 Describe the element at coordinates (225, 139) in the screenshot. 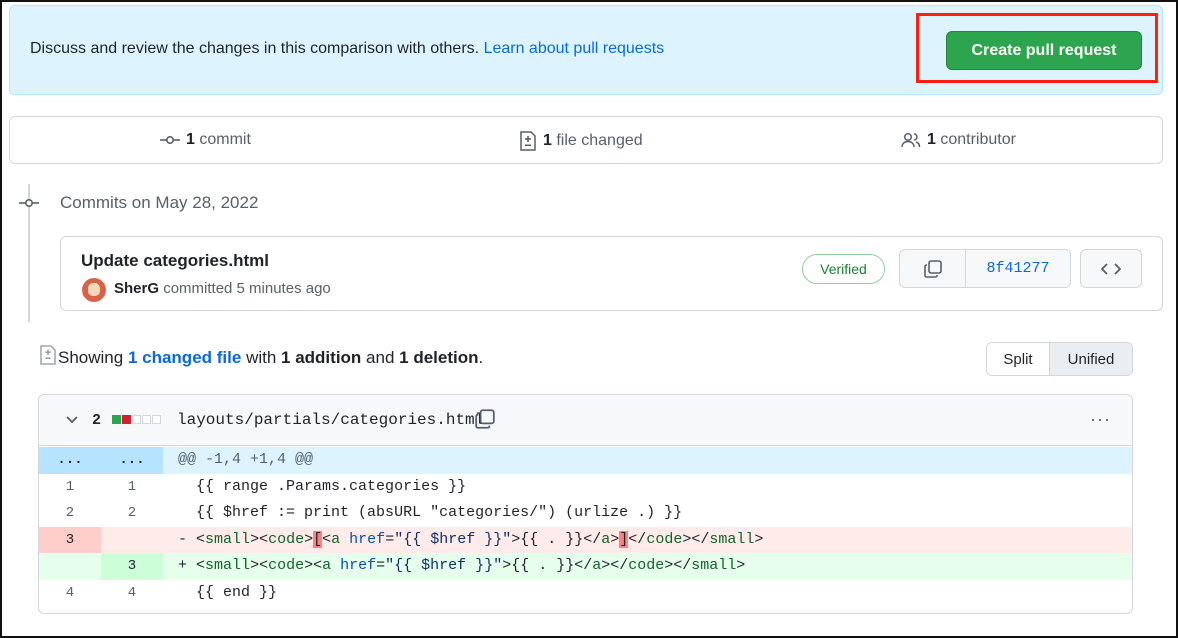

I see `commits-label: commit` at that location.